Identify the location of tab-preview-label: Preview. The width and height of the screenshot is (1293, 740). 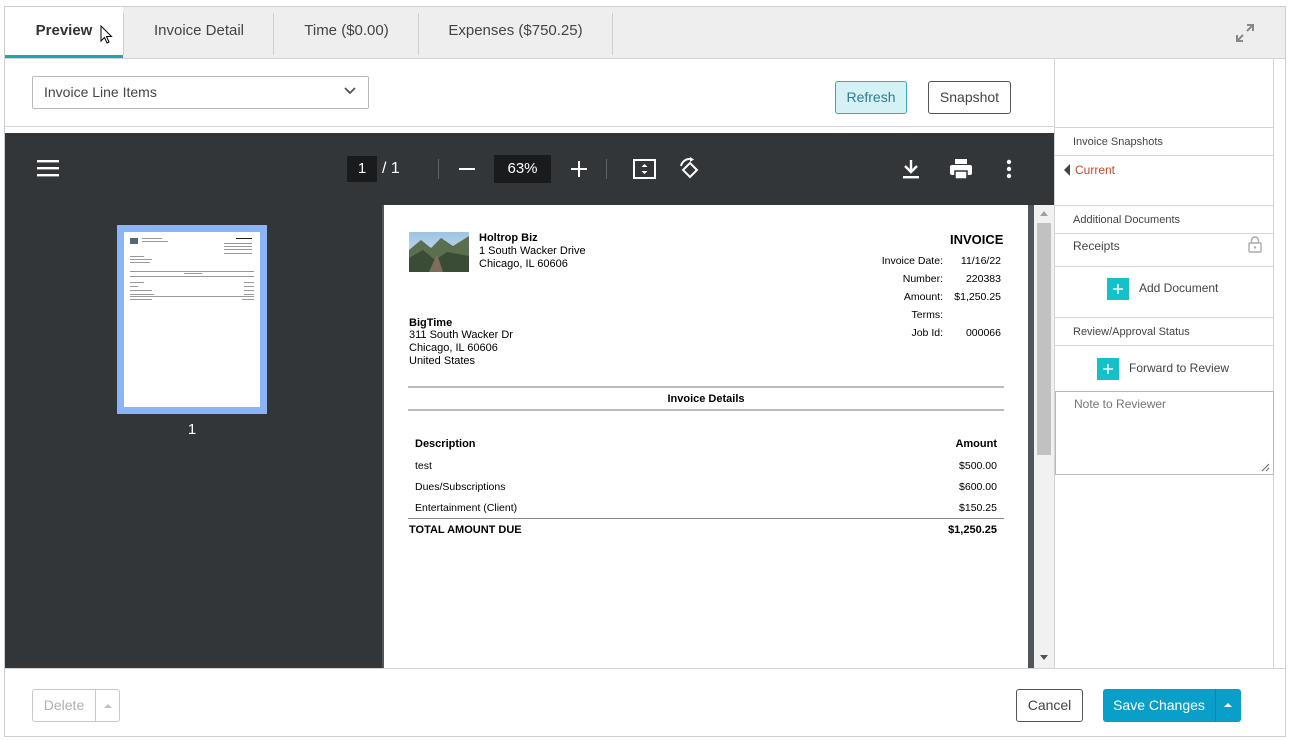
(64, 30).